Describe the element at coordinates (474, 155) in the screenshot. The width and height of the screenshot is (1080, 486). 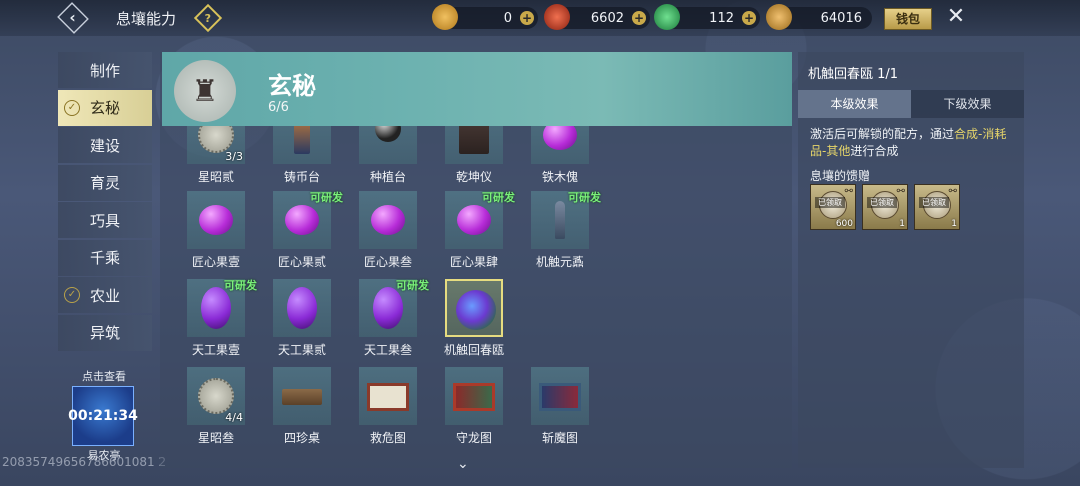
I see `grid-item: 乾坤仪` at that location.